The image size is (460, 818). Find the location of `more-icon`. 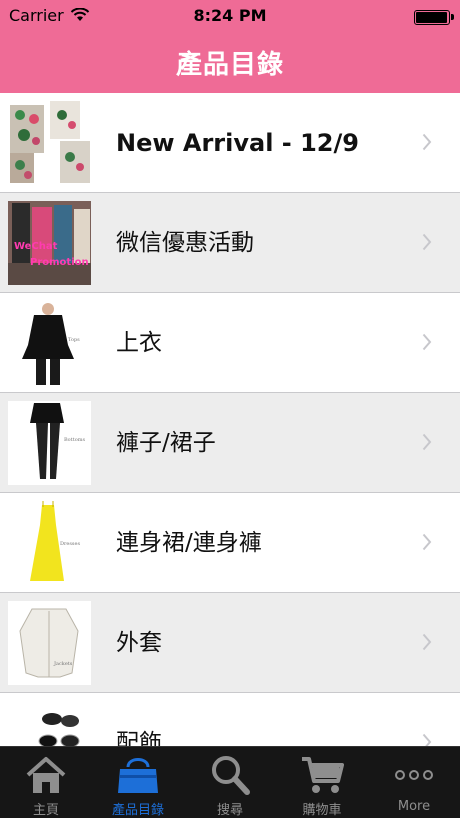

more-icon is located at coordinates (414, 775).